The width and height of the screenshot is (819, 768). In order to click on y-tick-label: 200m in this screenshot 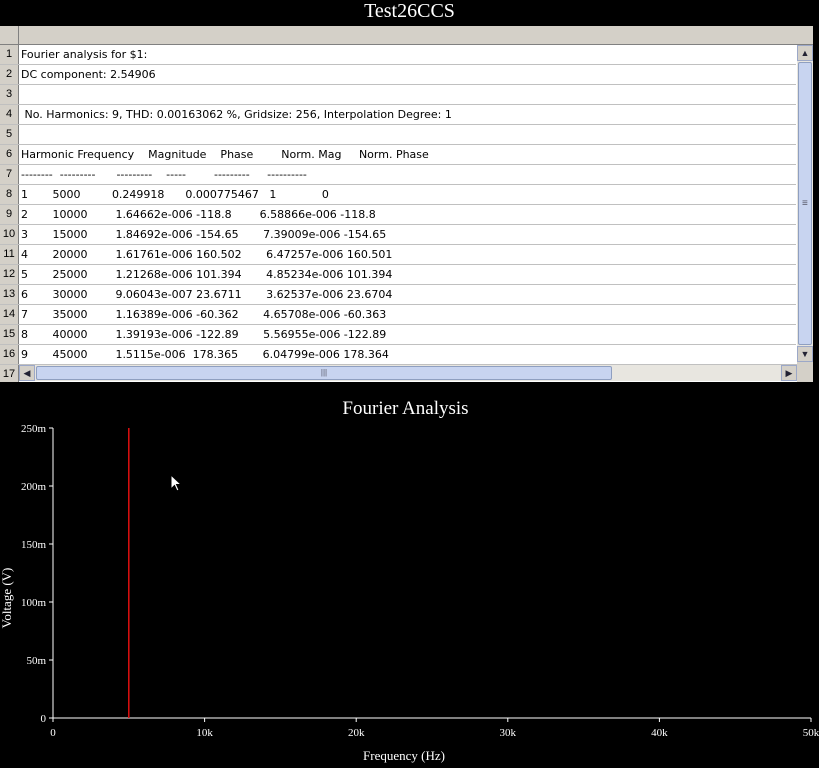, I will do `click(34, 487)`.